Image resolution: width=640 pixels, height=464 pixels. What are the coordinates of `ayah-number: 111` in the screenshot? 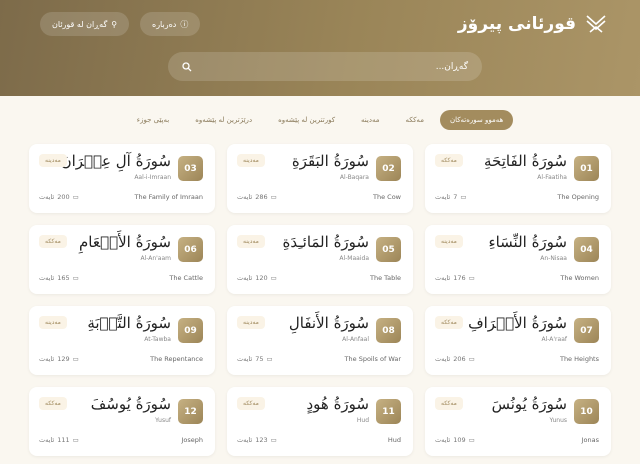 It's located at (63, 440).